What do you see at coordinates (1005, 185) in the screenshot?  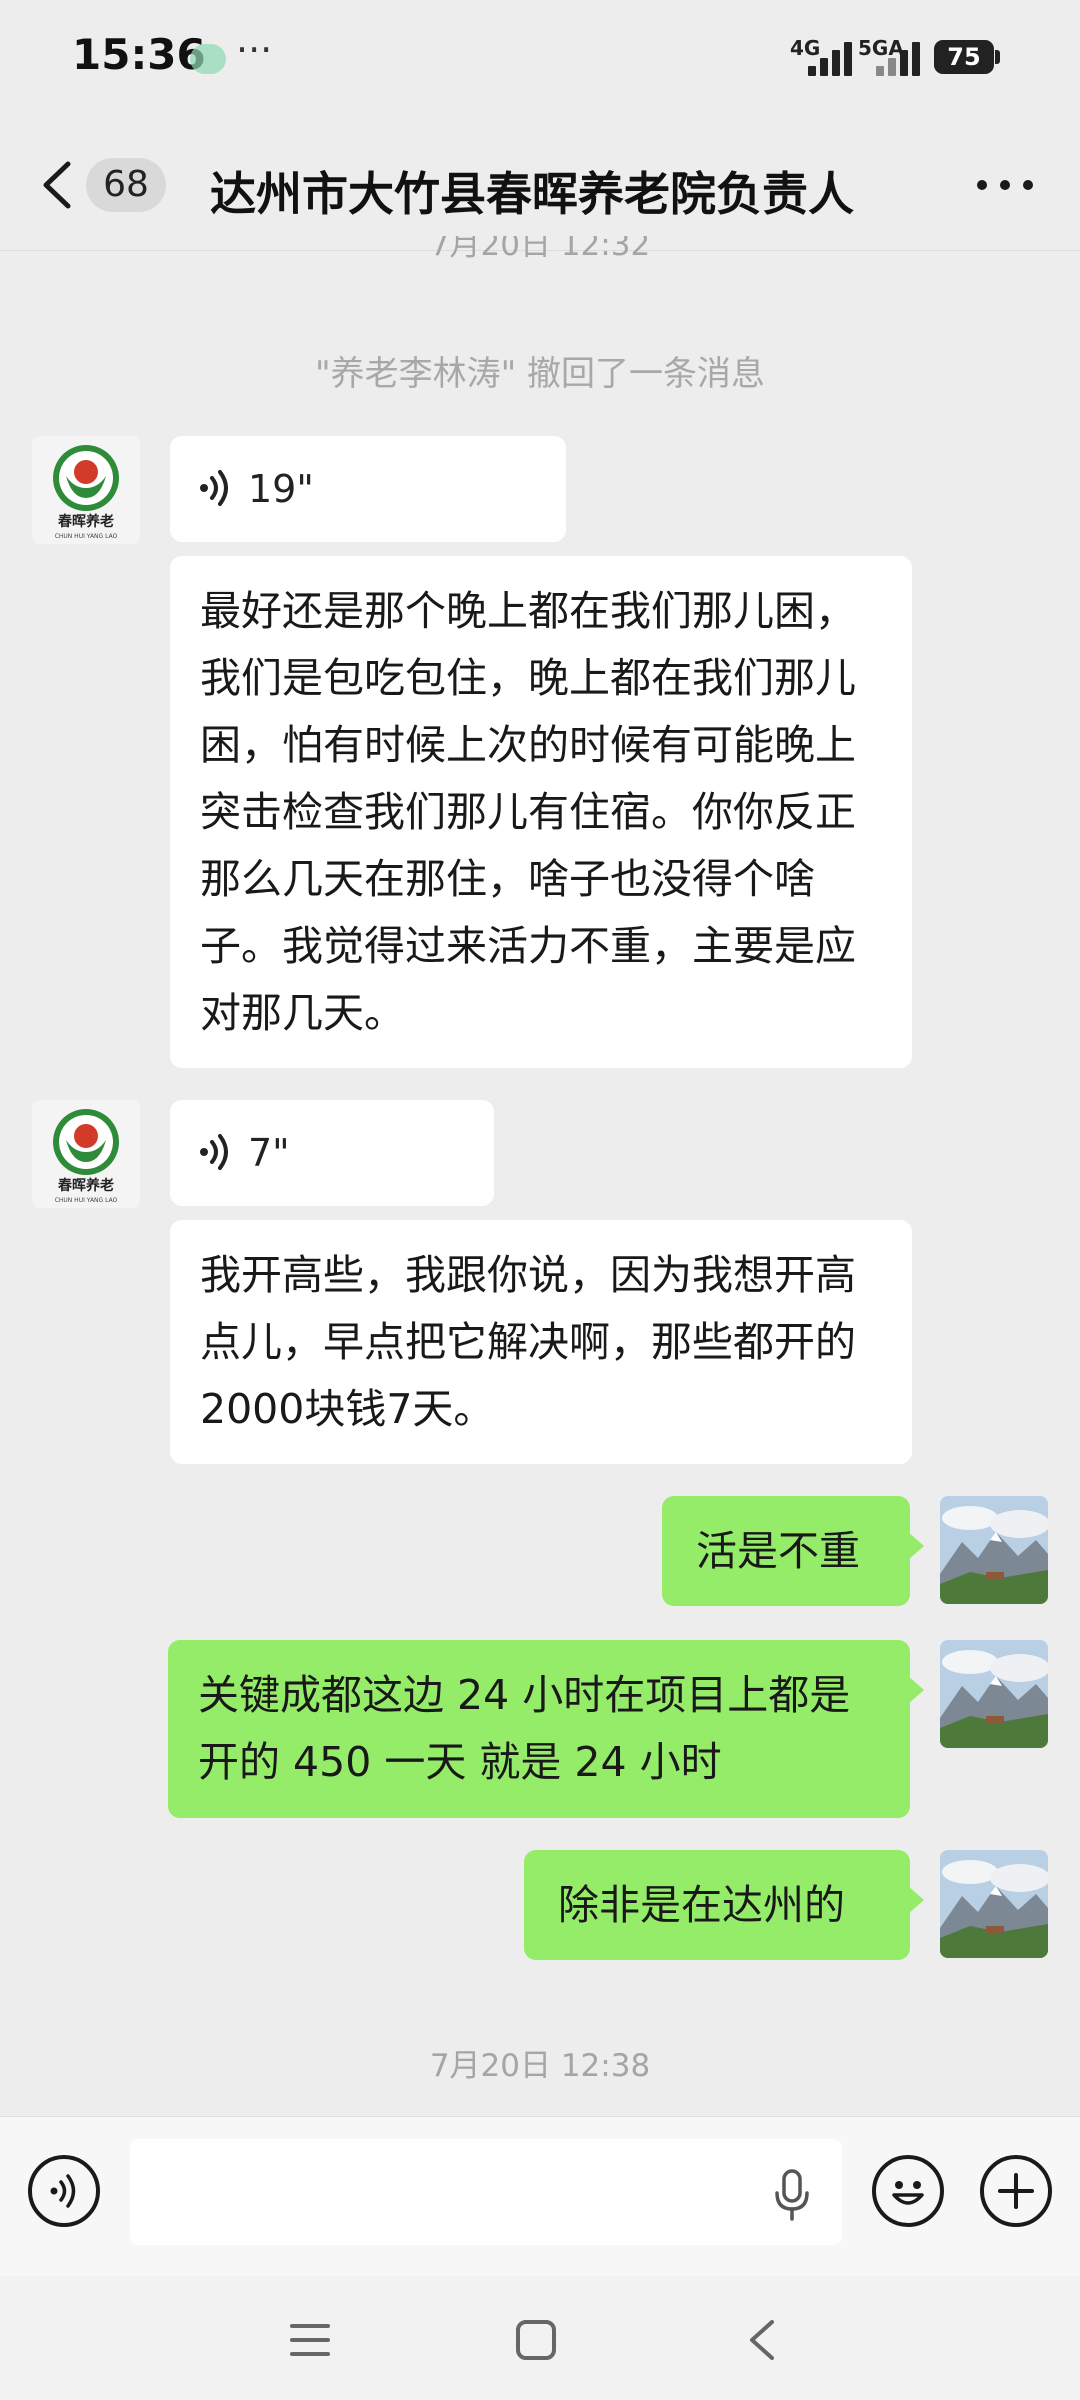 I see `more-options-icon` at bounding box center [1005, 185].